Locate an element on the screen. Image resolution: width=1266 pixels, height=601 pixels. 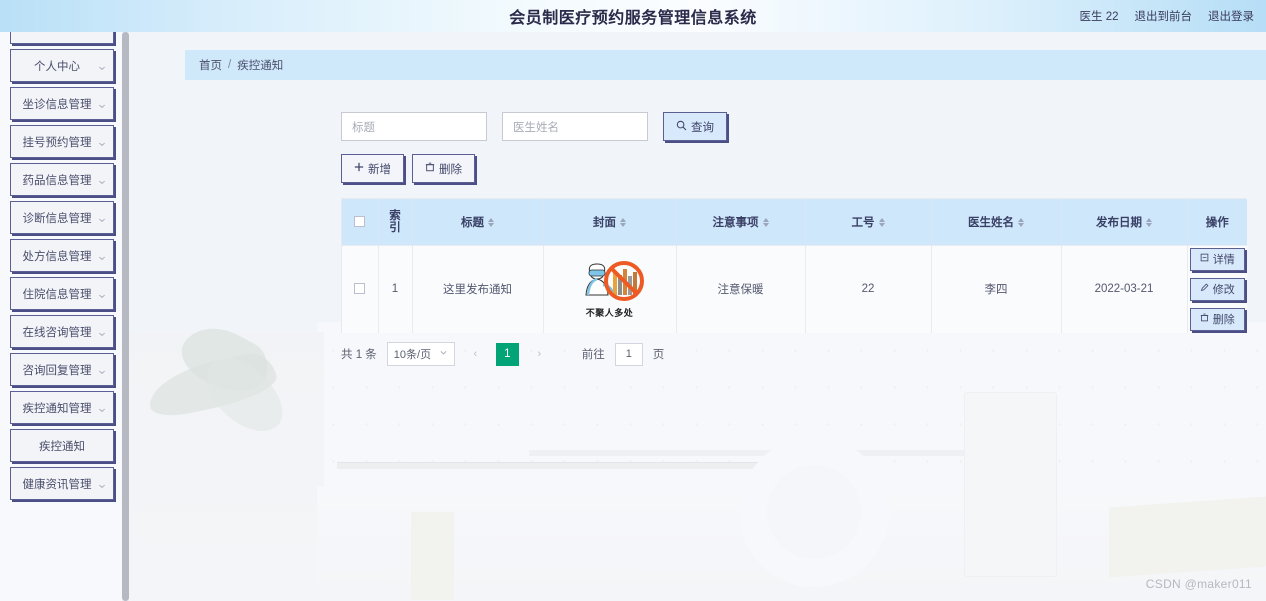
plus-icon is located at coordinates (359, 168).